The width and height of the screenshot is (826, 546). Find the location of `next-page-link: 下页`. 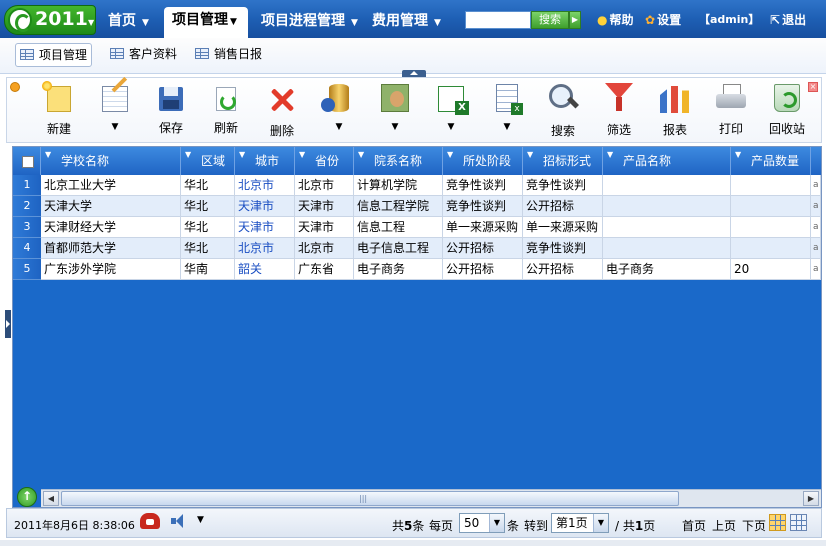

next-page-link: 下页 is located at coordinates (754, 525).